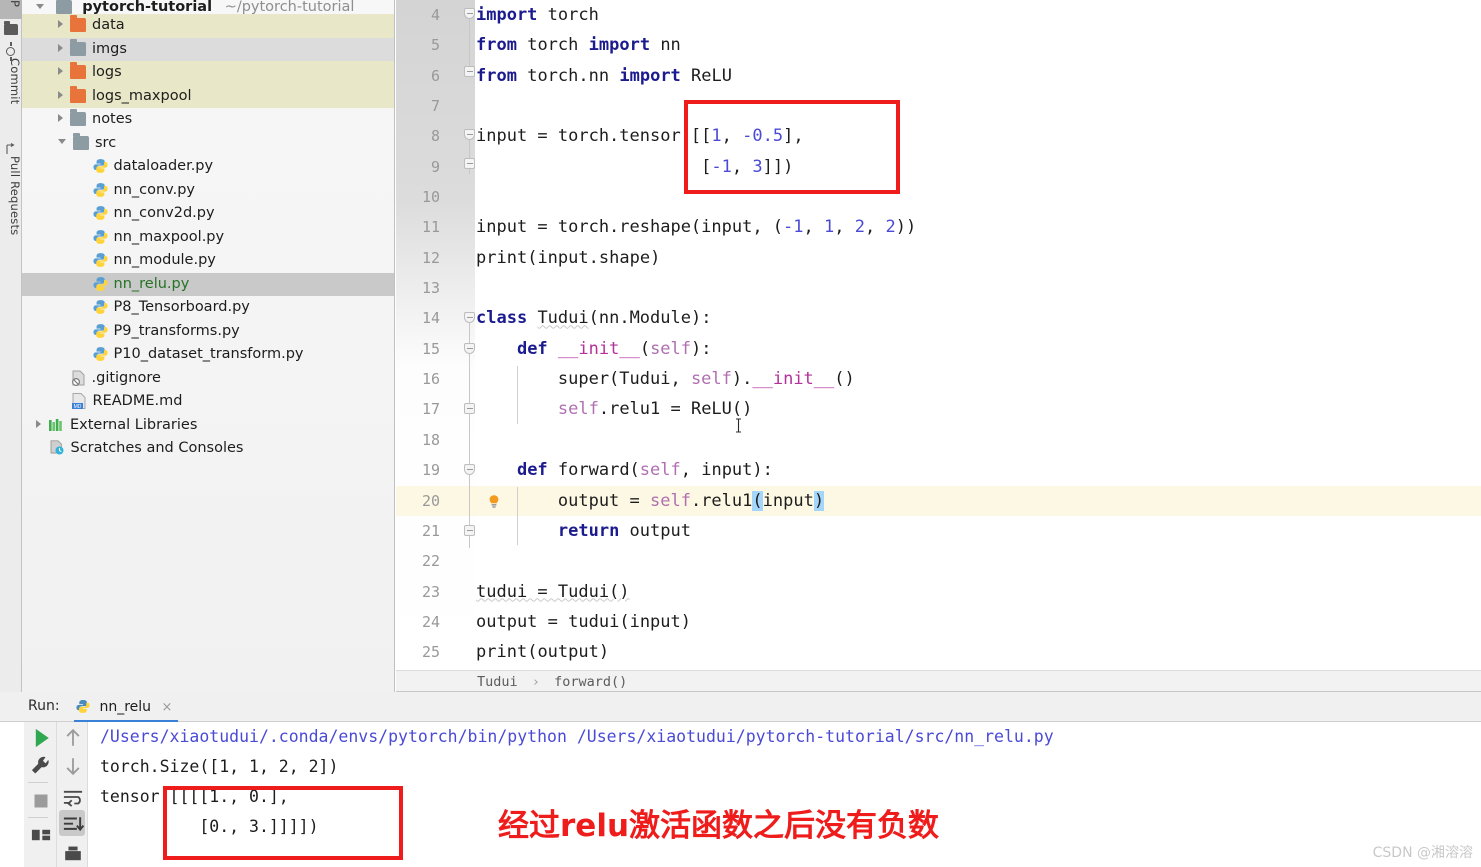 The image size is (1481, 867). What do you see at coordinates (41, 766) in the screenshot?
I see `settings-wrench-button` at bounding box center [41, 766].